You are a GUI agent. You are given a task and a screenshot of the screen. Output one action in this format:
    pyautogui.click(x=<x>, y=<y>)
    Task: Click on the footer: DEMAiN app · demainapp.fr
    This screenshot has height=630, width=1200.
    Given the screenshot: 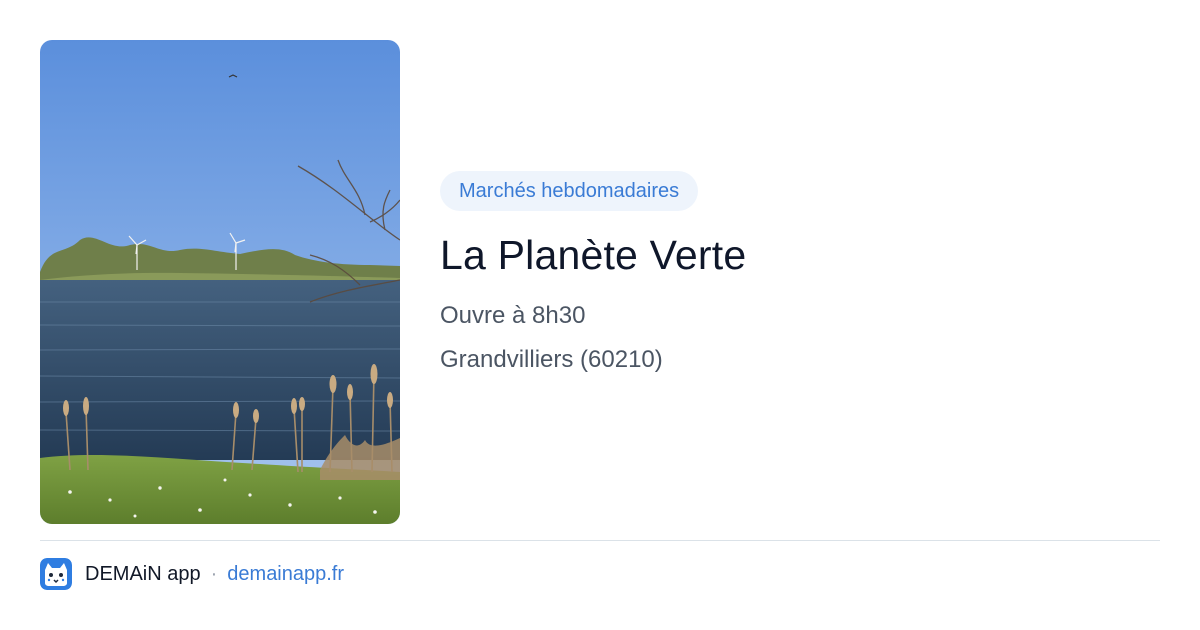 What is the action you would take?
    pyautogui.click(x=192, y=574)
    